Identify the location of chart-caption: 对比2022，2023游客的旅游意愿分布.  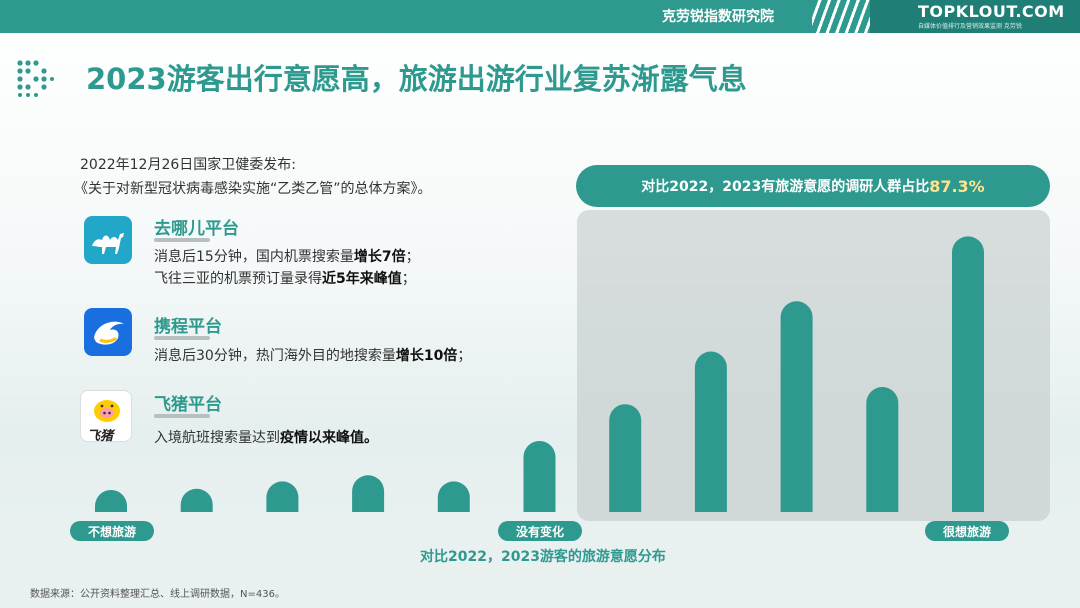
(543, 557).